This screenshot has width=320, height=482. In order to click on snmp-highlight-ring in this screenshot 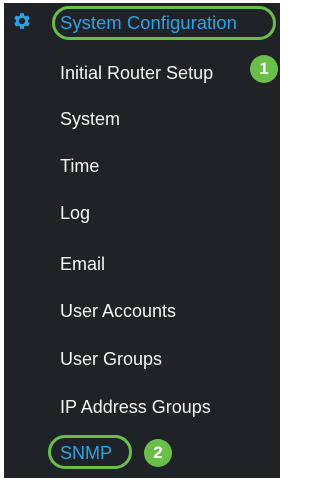, I will do `click(90, 452)`.